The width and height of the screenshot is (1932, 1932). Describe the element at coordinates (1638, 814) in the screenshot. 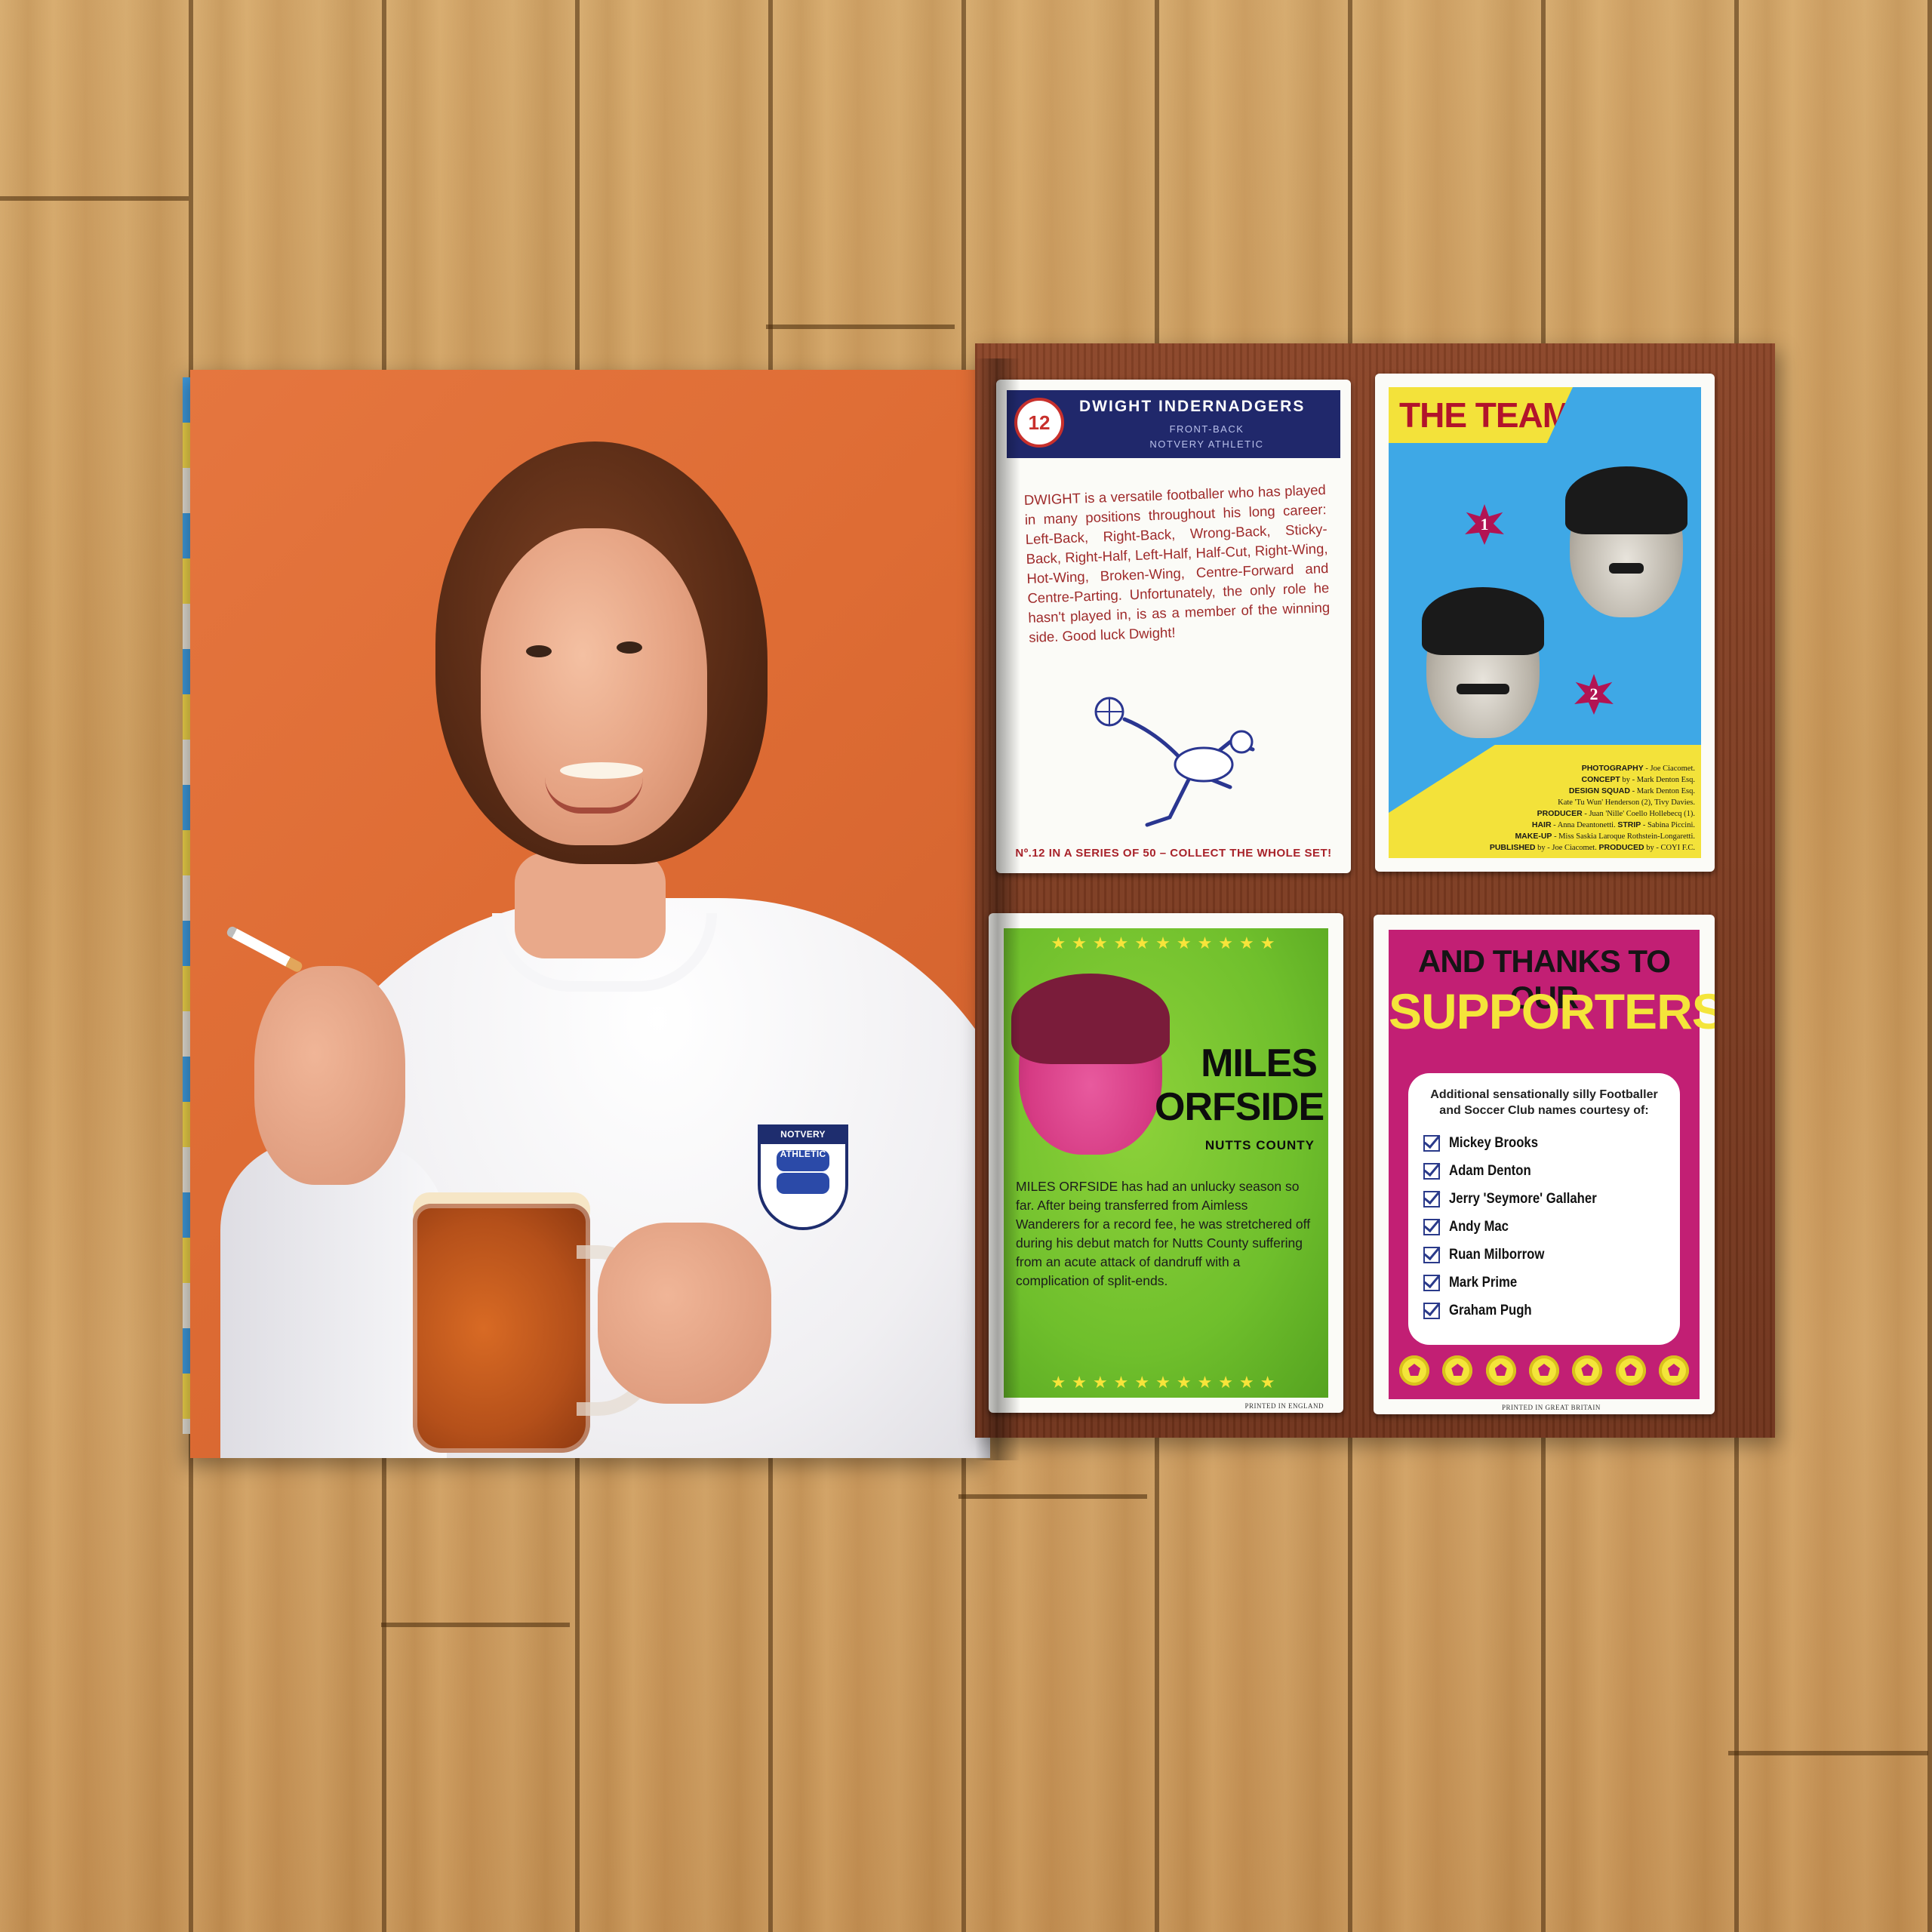

I see `credit-text: - Juan 'Nille' Coello Hollebecq (1).` at that location.